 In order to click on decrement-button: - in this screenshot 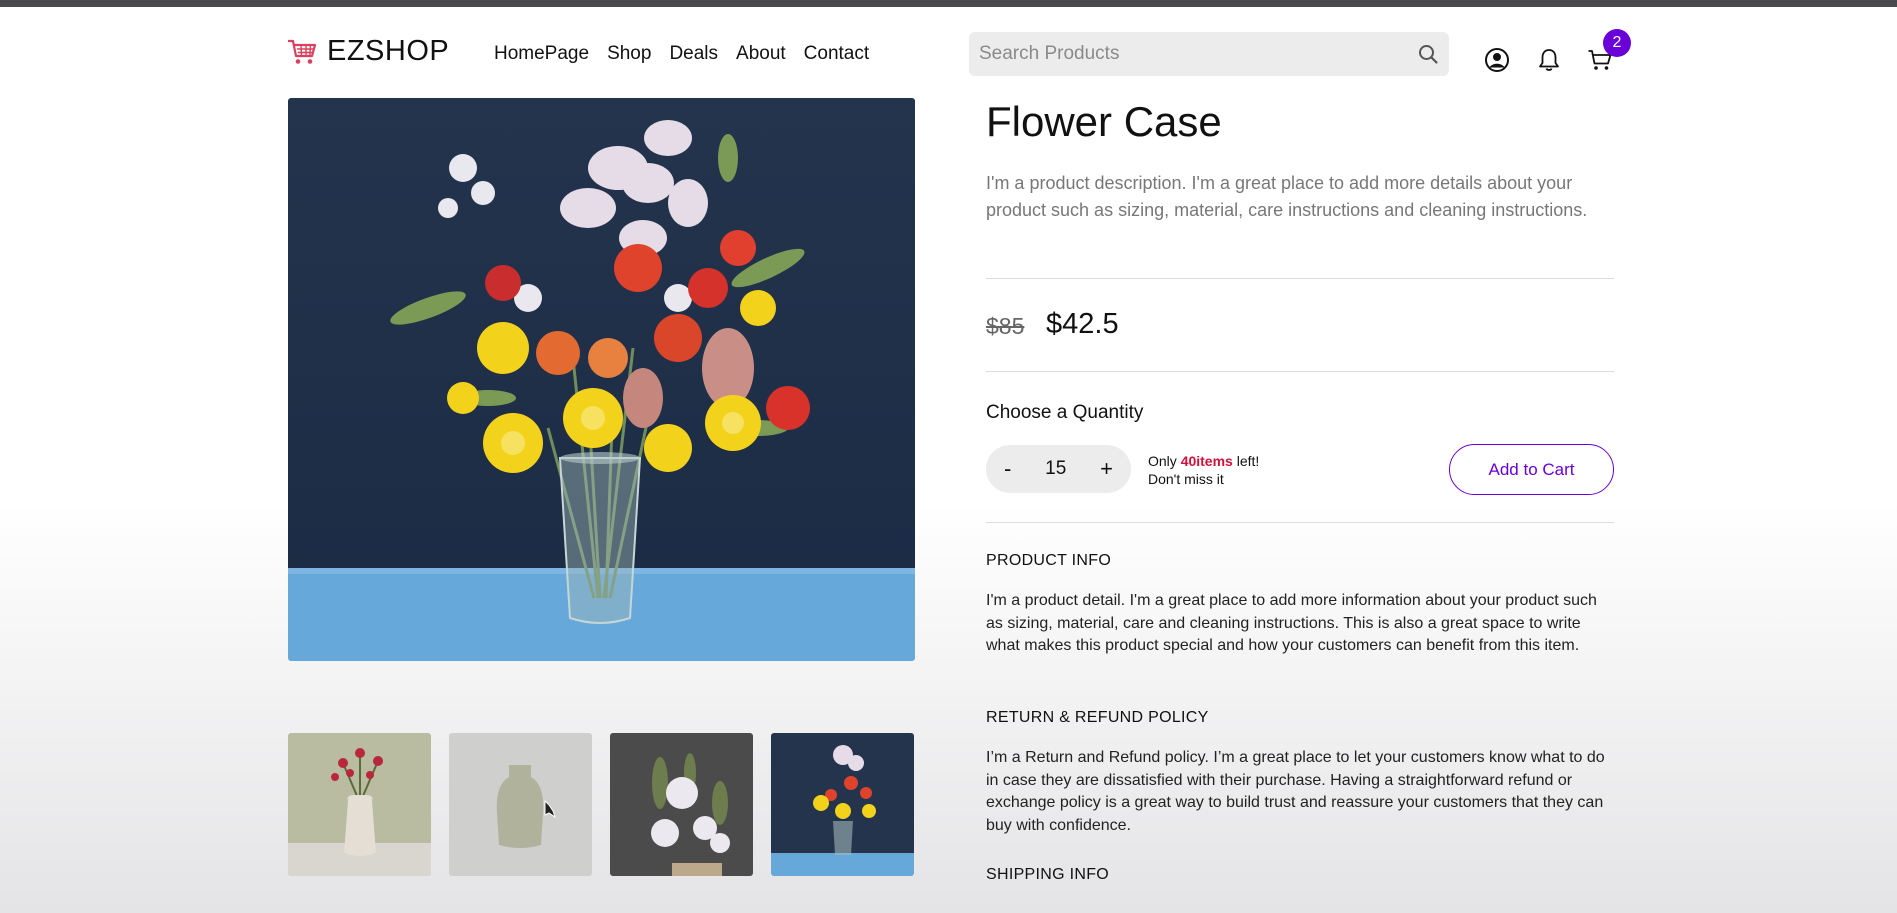, I will do `click(1007, 469)`.